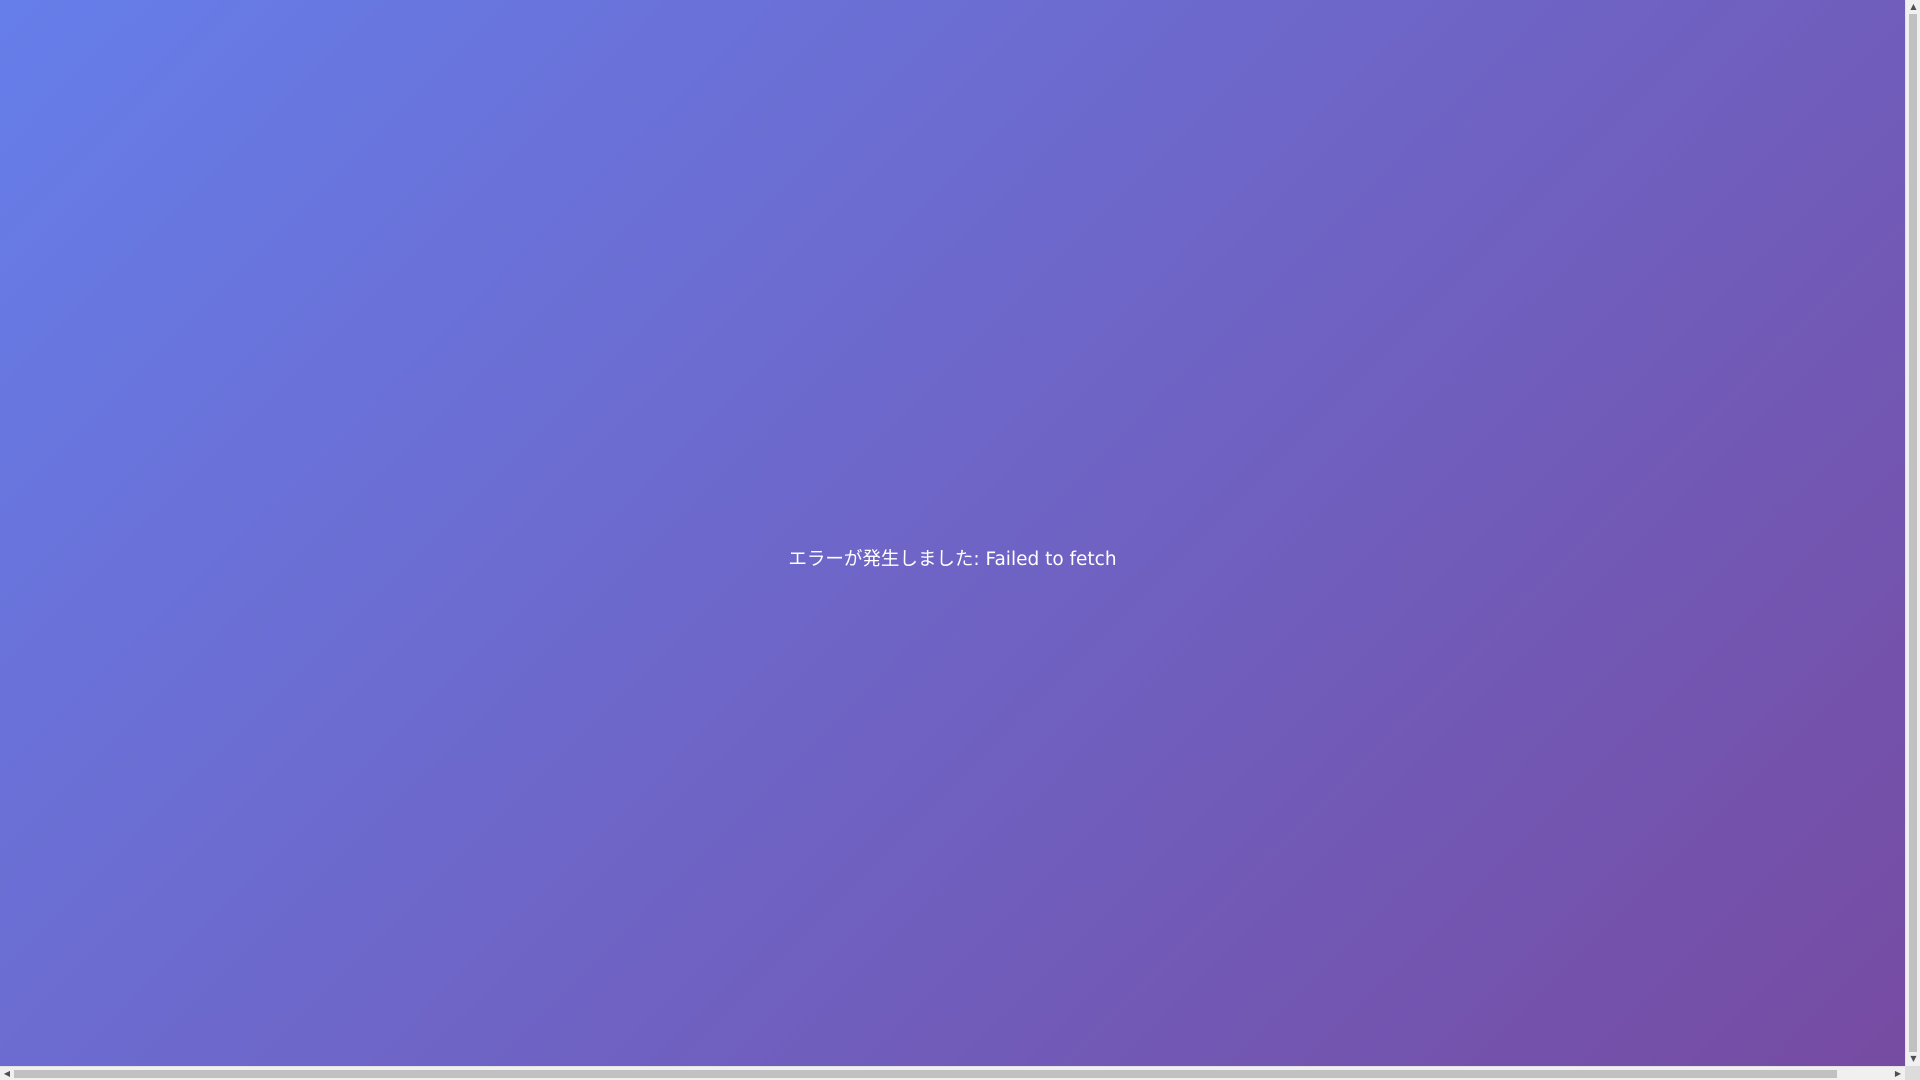 Image resolution: width=1920 pixels, height=1080 pixels. I want to click on horizontal-scrollbar: ◀ ▶, so click(952, 1073).